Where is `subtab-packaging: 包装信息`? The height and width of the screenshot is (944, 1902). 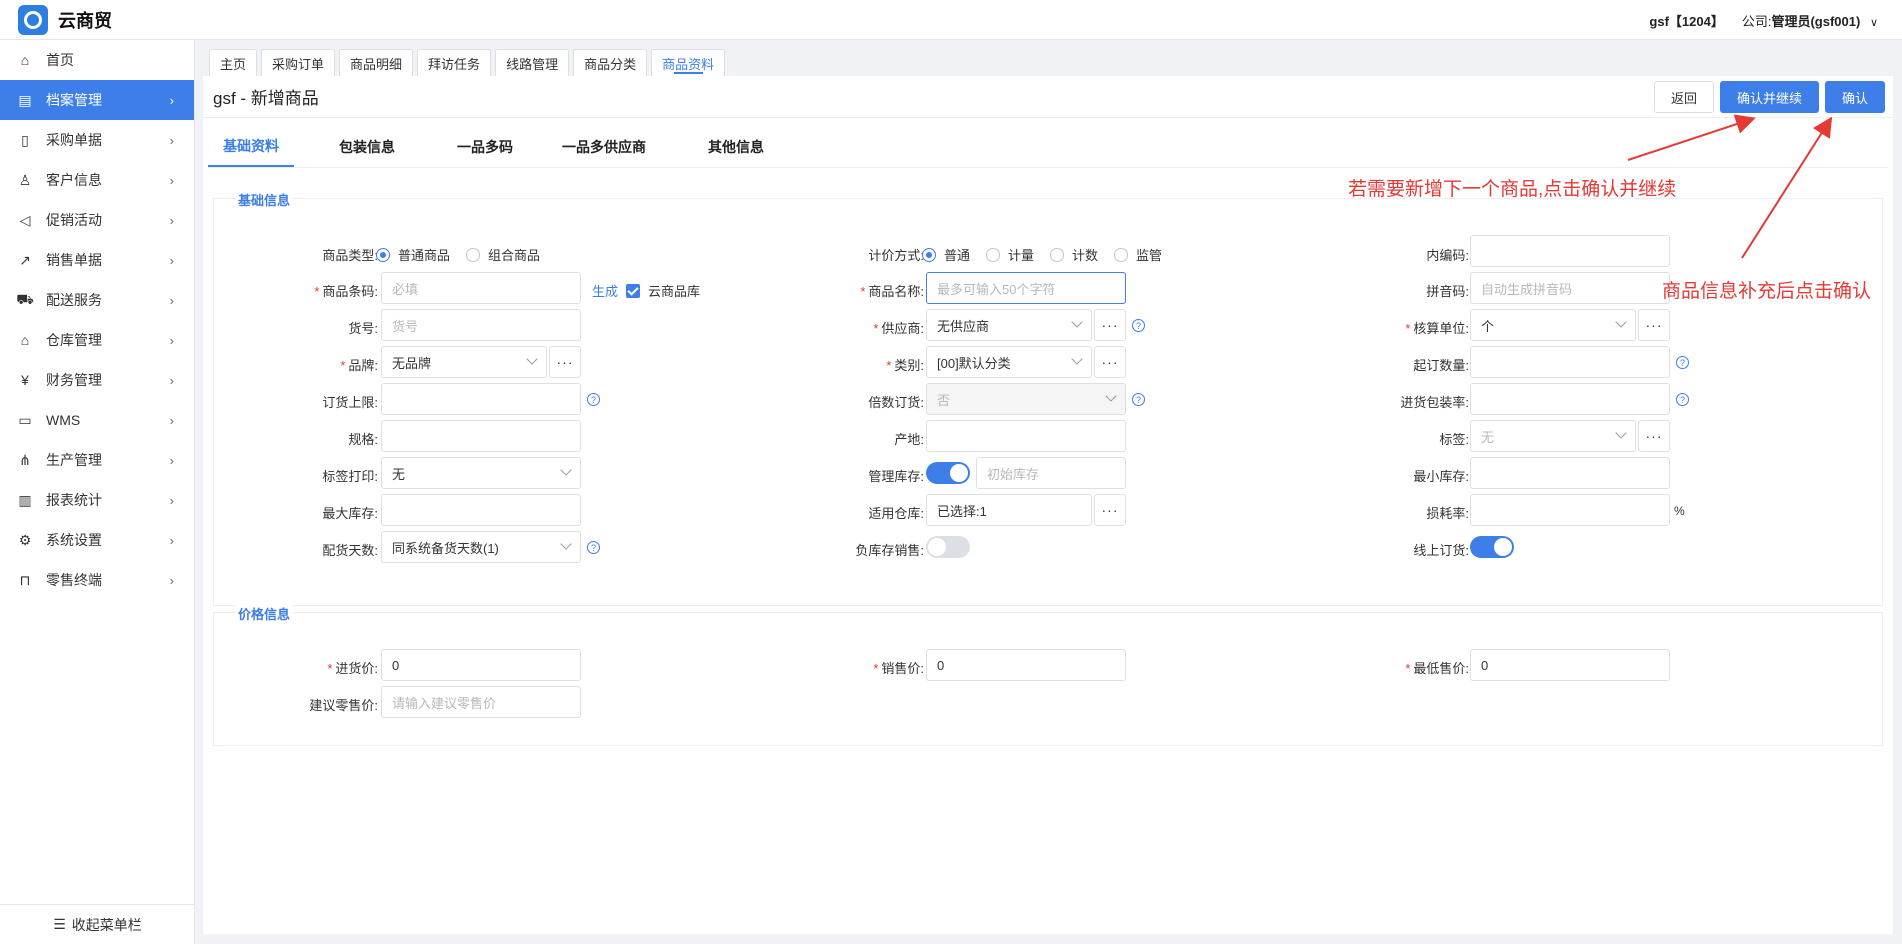 subtab-packaging: 包装信息 is located at coordinates (367, 147).